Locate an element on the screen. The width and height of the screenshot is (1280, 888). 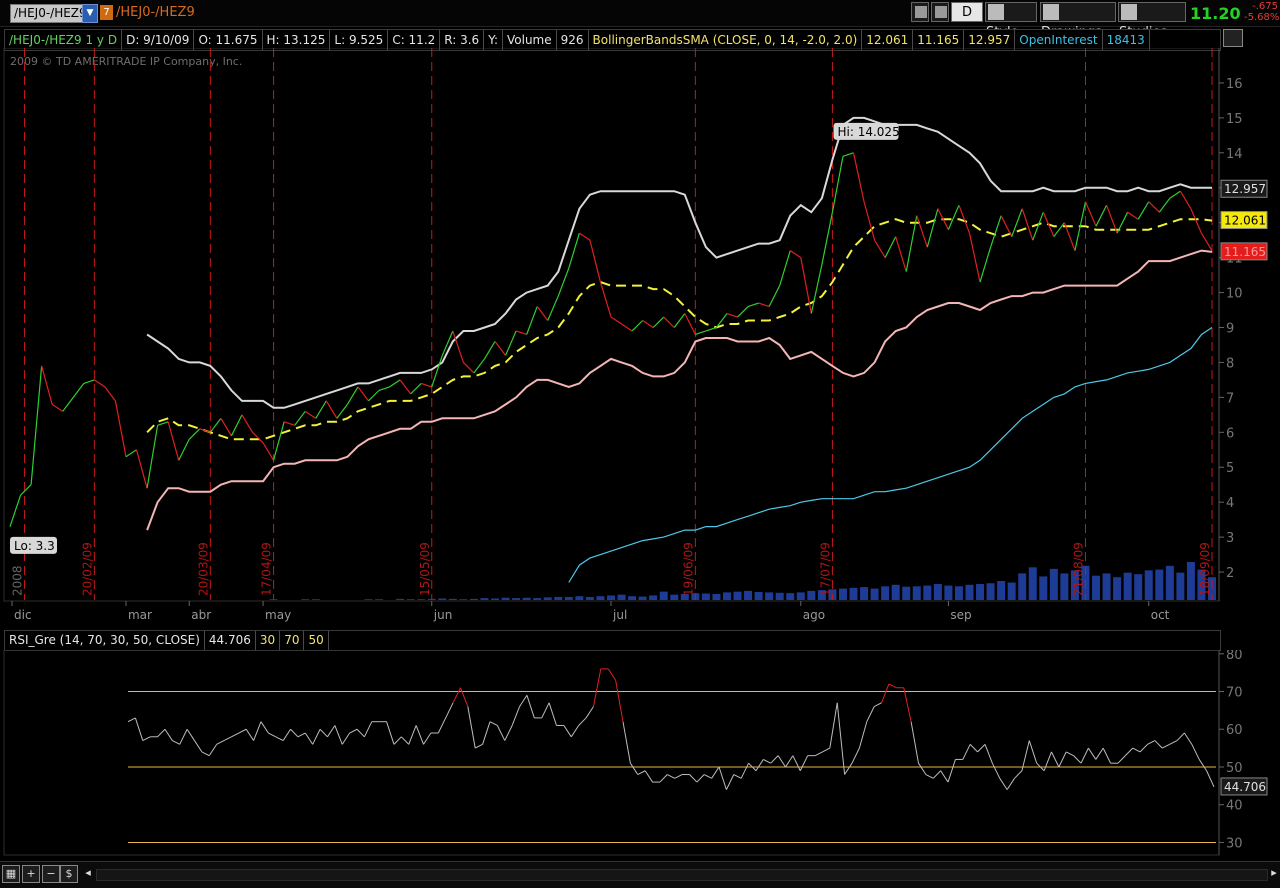
price-axis-tick-label: 15 is located at coordinates (1234, 119).